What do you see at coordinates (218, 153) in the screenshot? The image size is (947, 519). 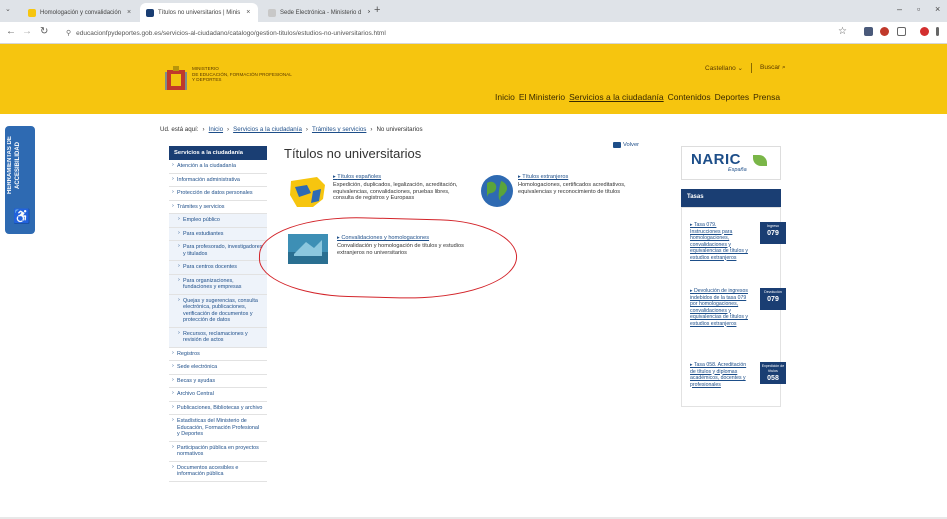 I see `sidebar-heading: Servicios a la ciudadanía` at bounding box center [218, 153].